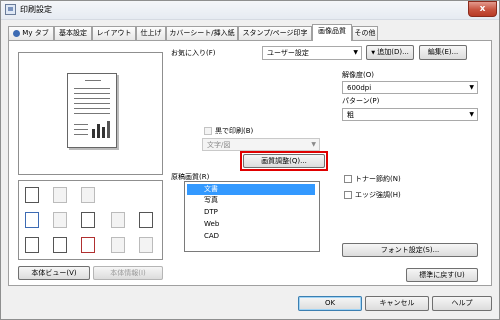 Image resolution: width=500 pixels, height=320 pixels. I want to click on list-item: DTP, so click(251, 212).